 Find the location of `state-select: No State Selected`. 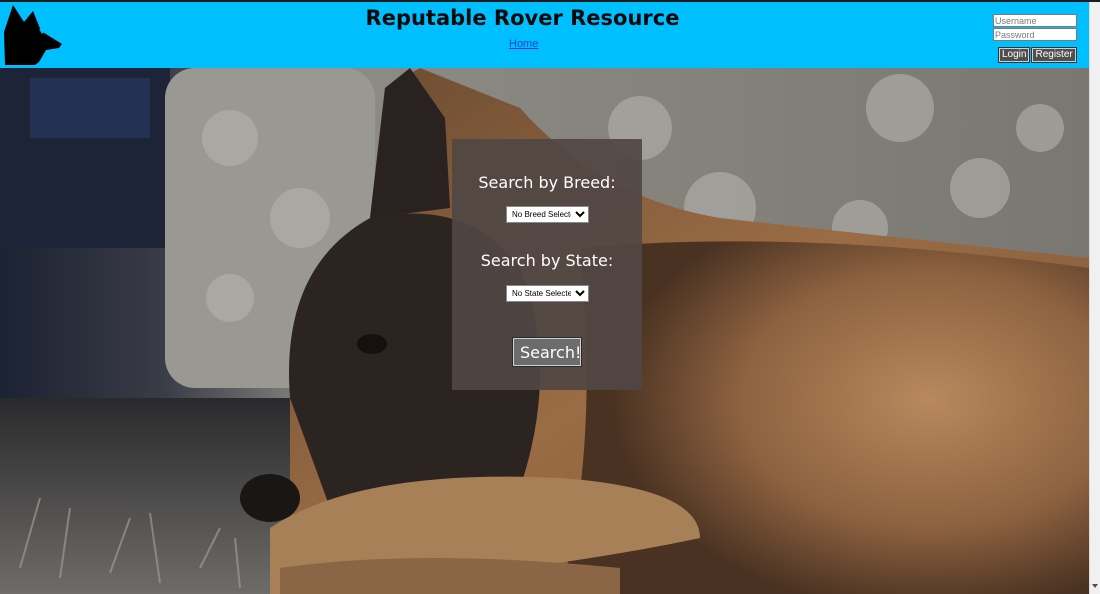

state-select: No State Selected is located at coordinates (547, 293).